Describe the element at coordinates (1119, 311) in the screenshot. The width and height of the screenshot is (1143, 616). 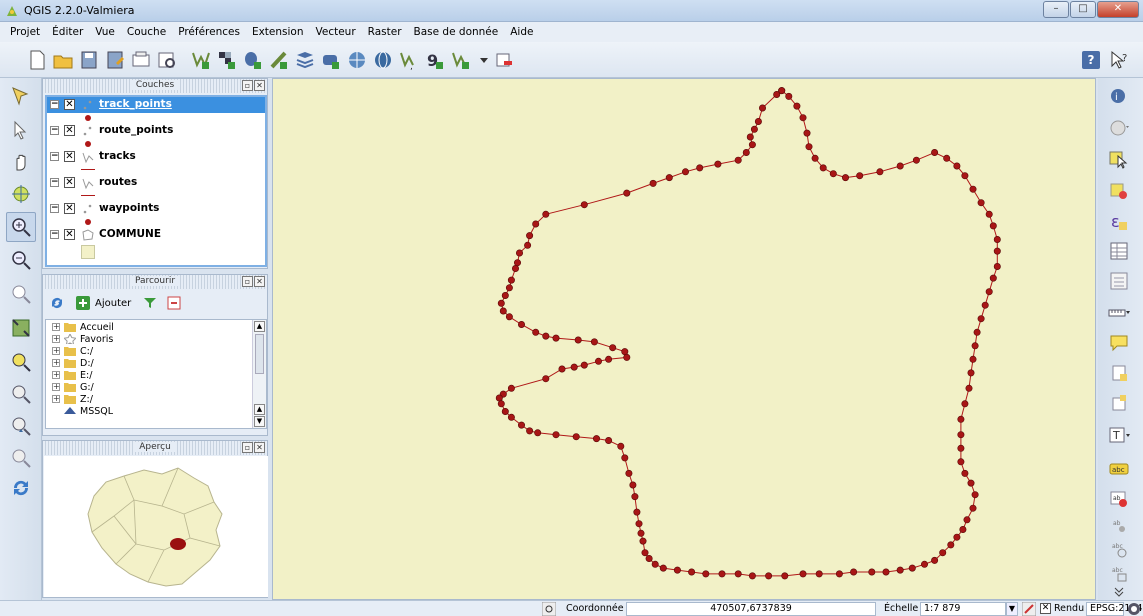
I see `measure-line-icon` at that location.